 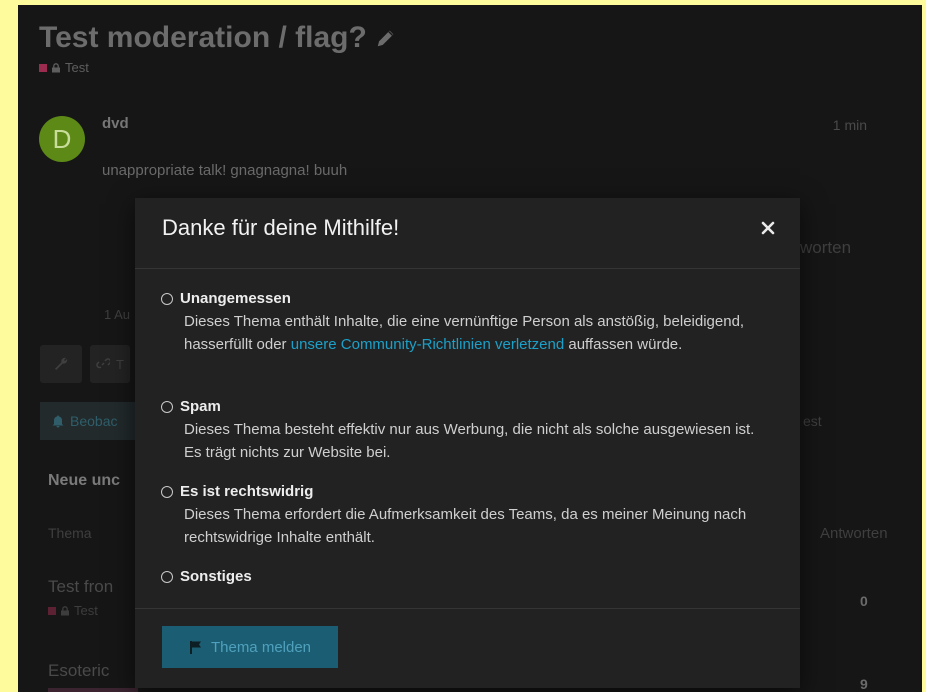 I want to click on option-description-text: auffassen würde., so click(x=623, y=344).